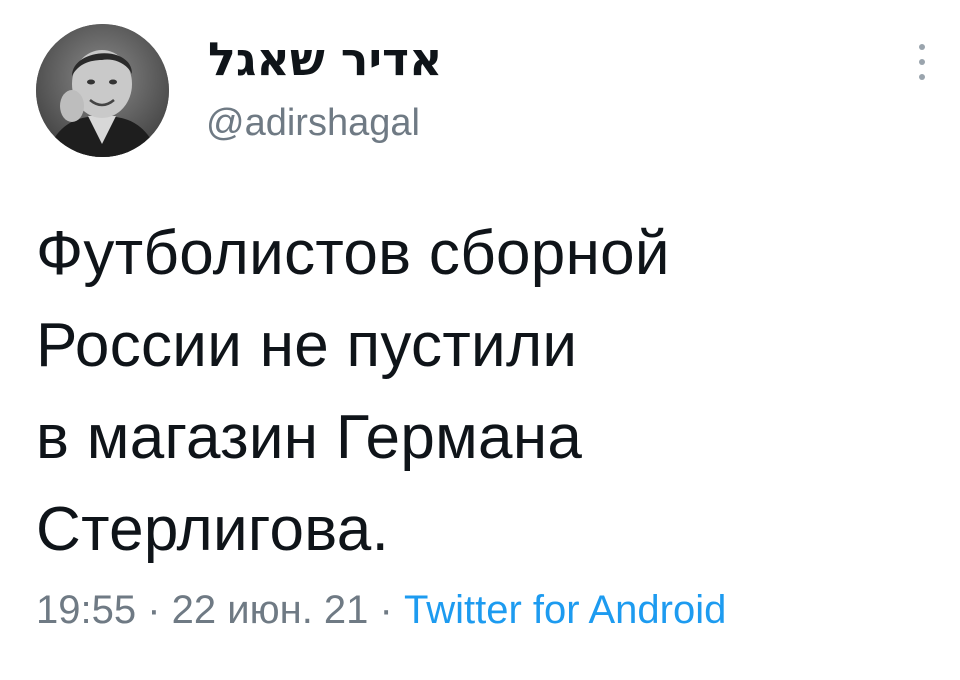 The height and width of the screenshot is (680, 960). Describe the element at coordinates (922, 62) in the screenshot. I see `more-options-icon` at that location.